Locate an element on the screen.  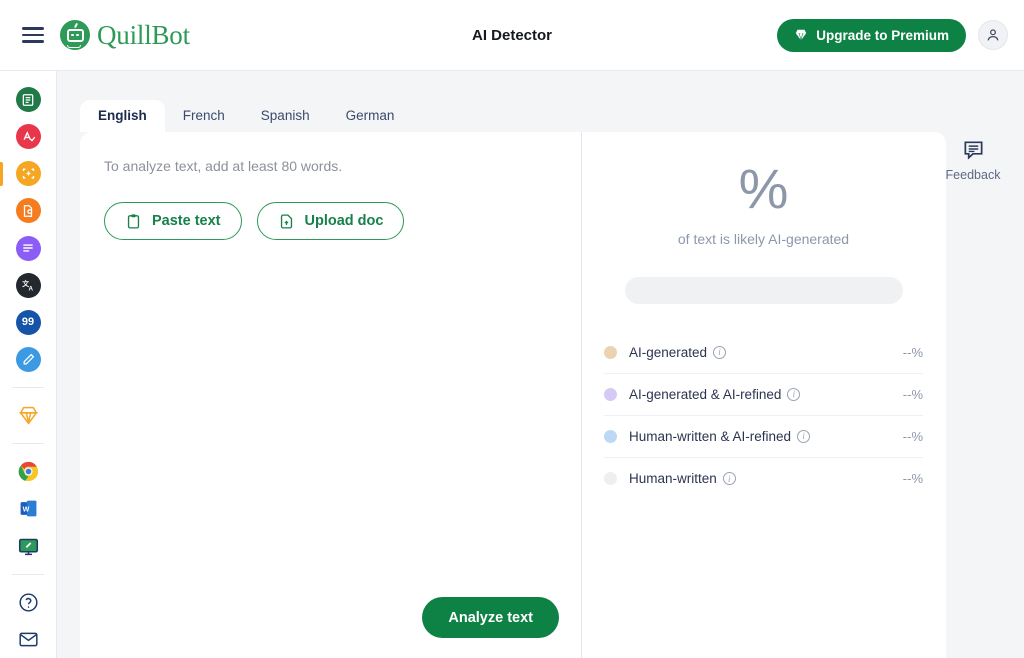
tab-german: German is located at coordinates (370, 116).